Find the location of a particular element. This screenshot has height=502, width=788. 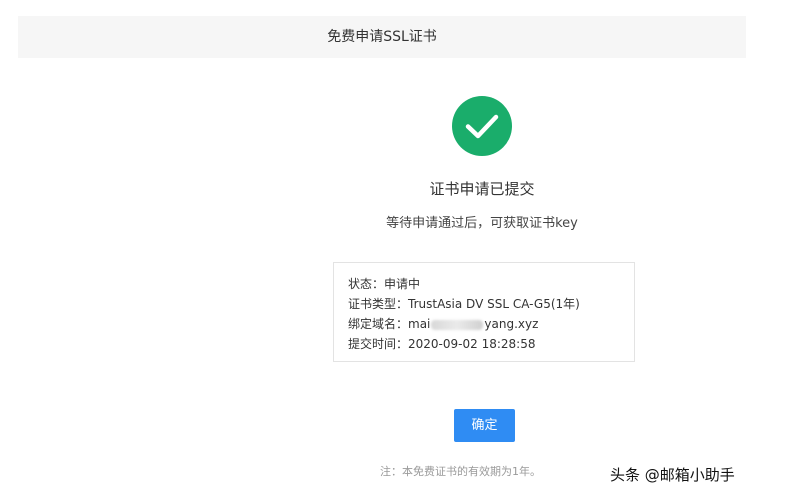

confirm-button: 确定 is located at coordinates (484, 425).